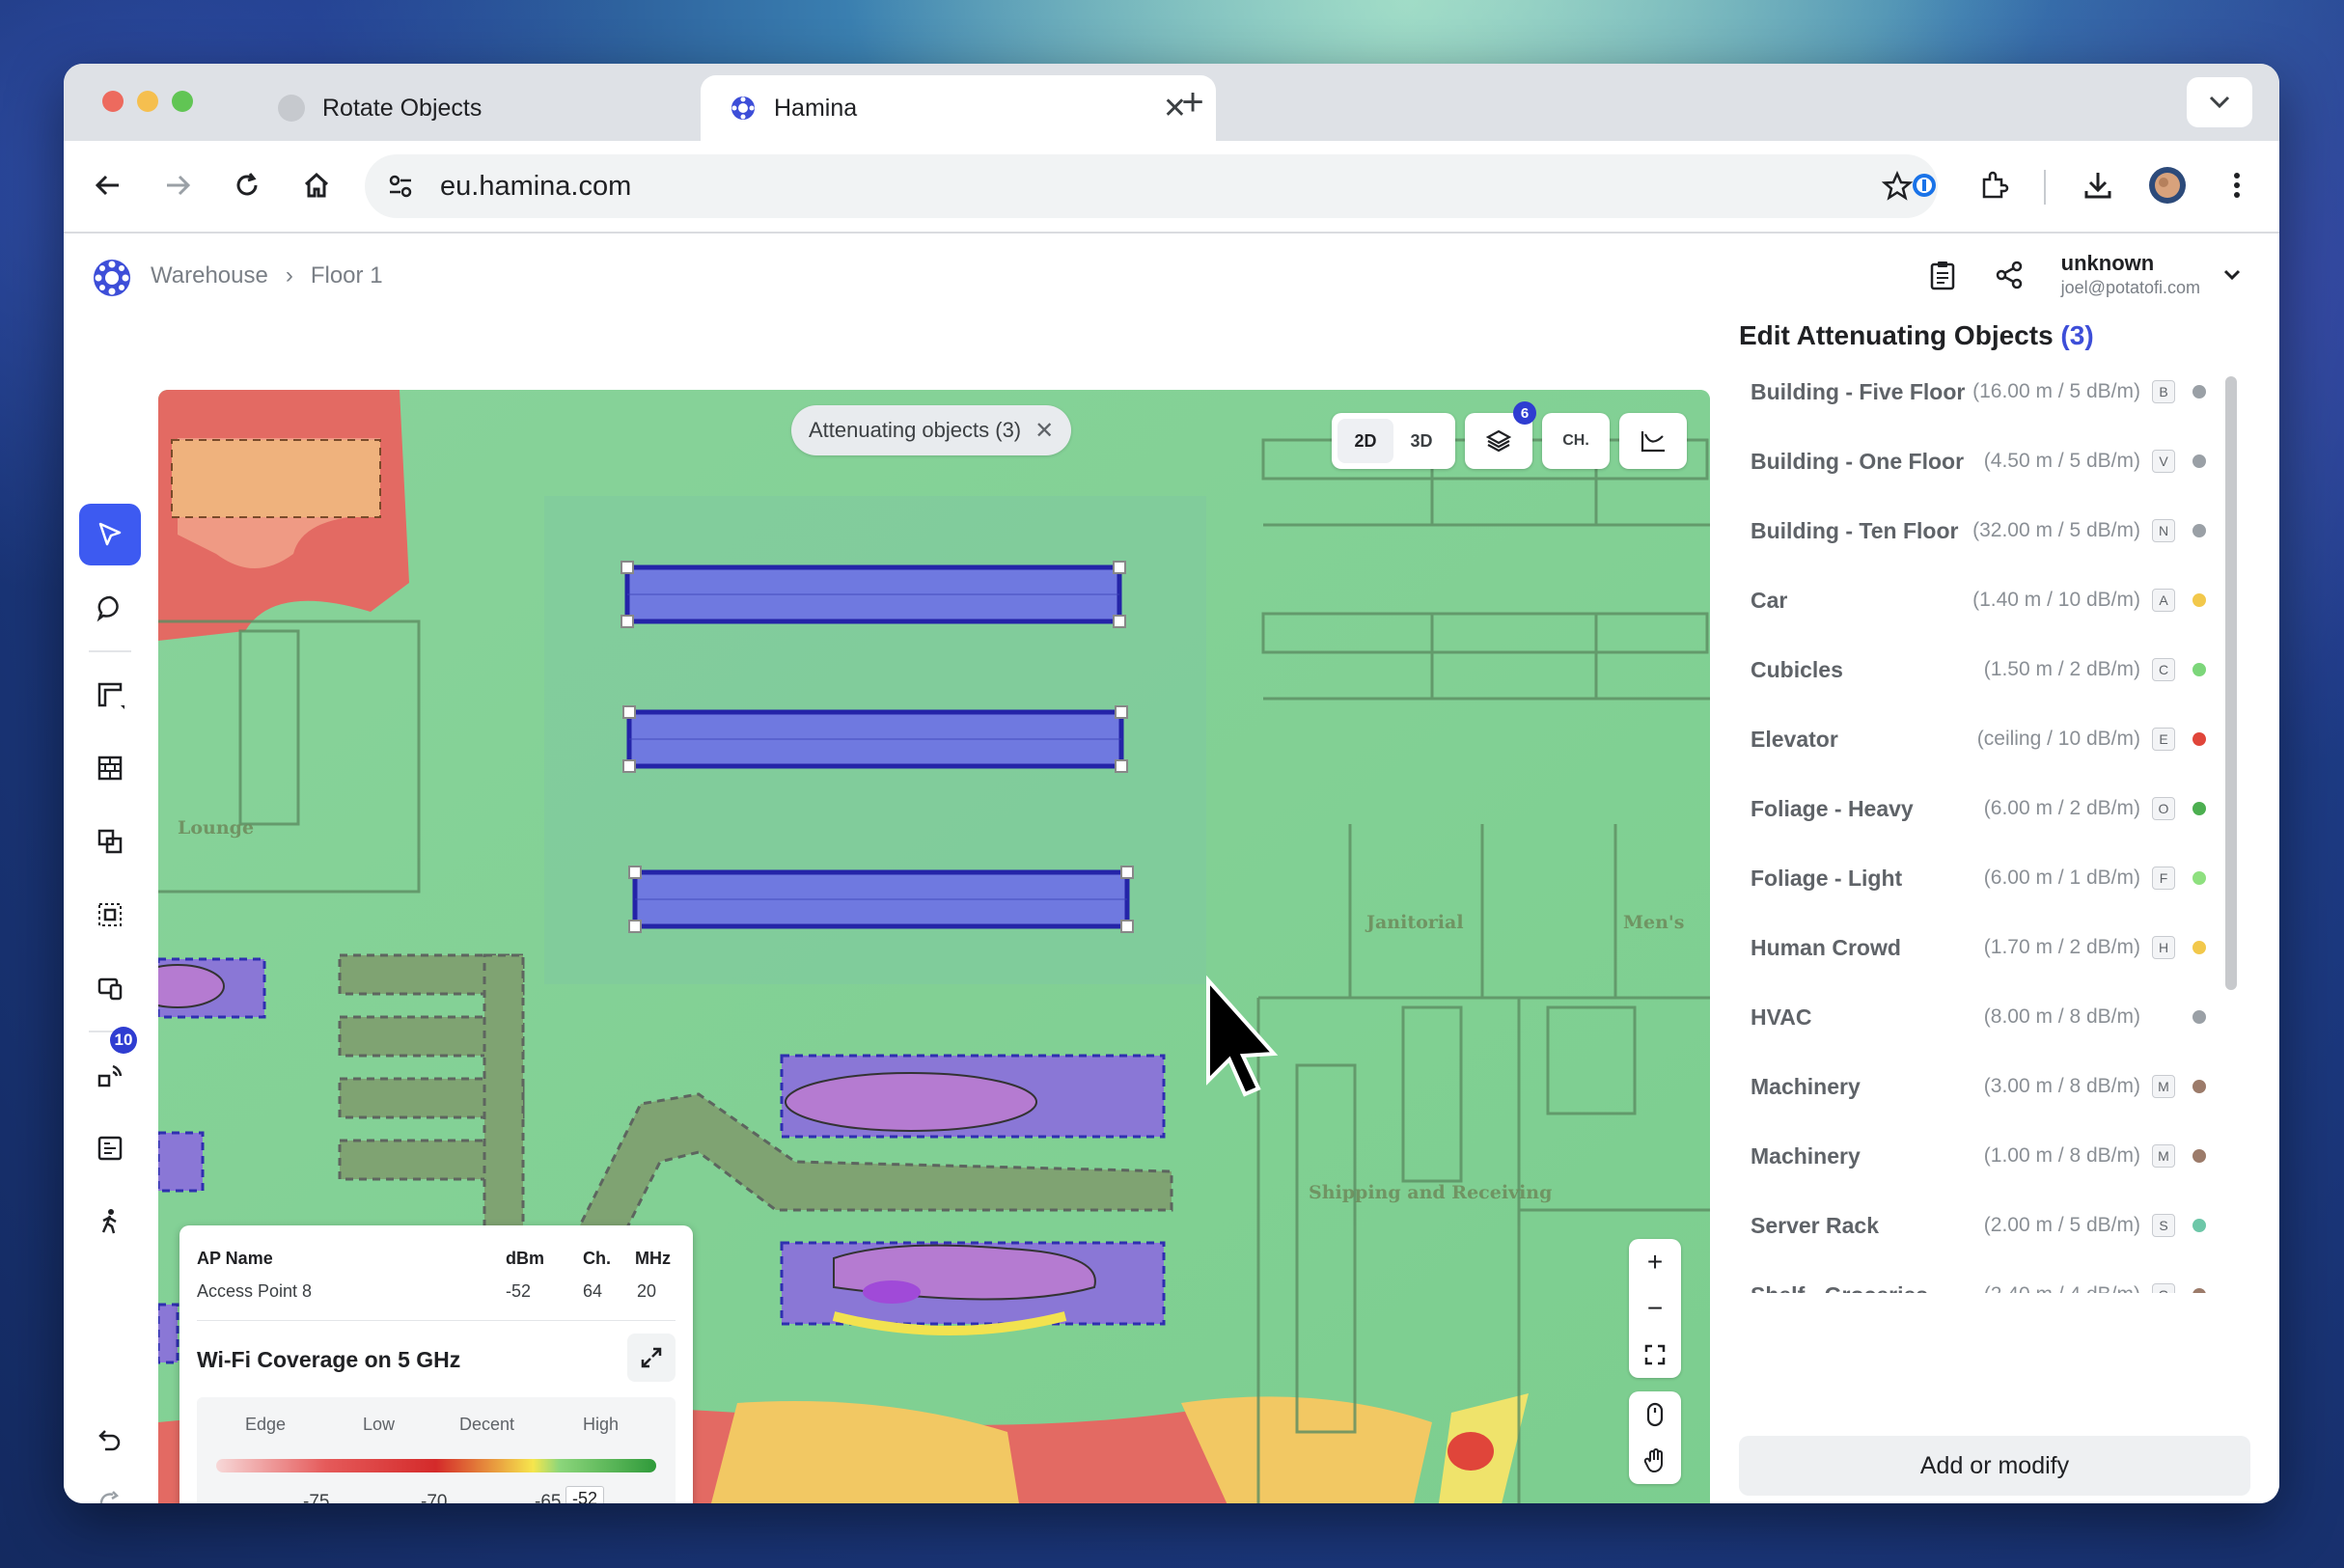 Image resolution: width=2344 pixels, height=1568 pixels. I want to click on close-window-button, so click(113, 101).